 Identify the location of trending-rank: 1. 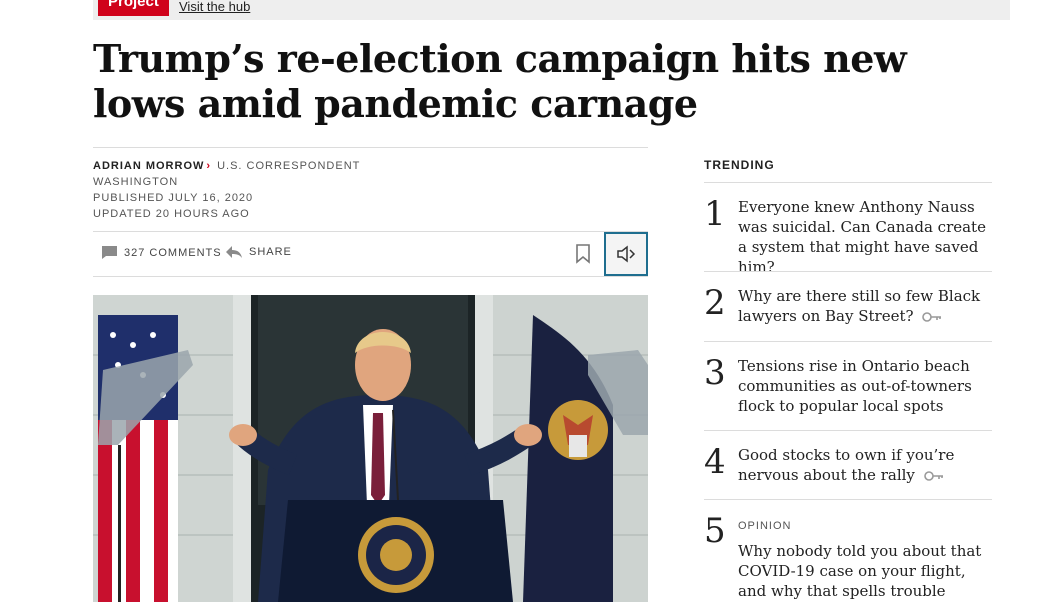
(715, 214).